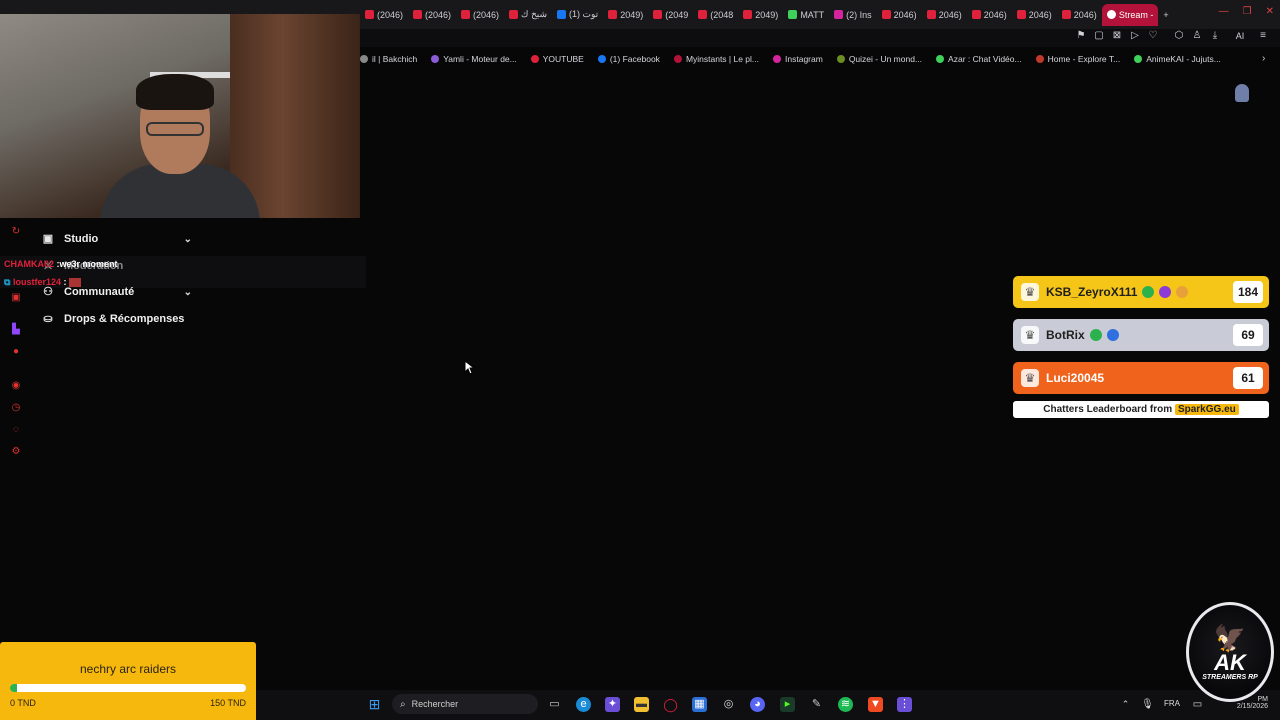 This screenshot has width=1280, height=720. Describe the element at coordinates (1111, 14) in the screenshot. I see `speaker-icon` at that location.